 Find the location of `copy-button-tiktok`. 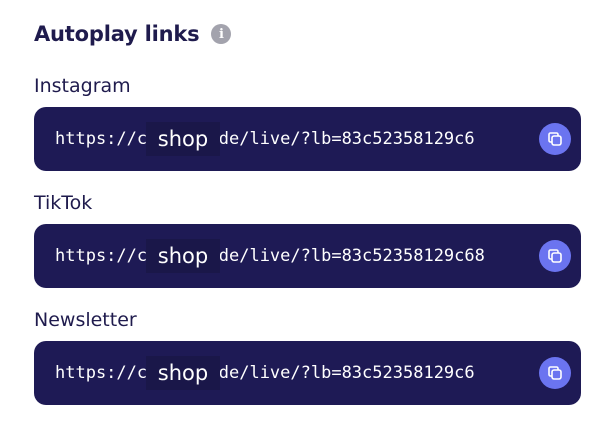

copy-button-tiktok is located at coordinates (555, 256).